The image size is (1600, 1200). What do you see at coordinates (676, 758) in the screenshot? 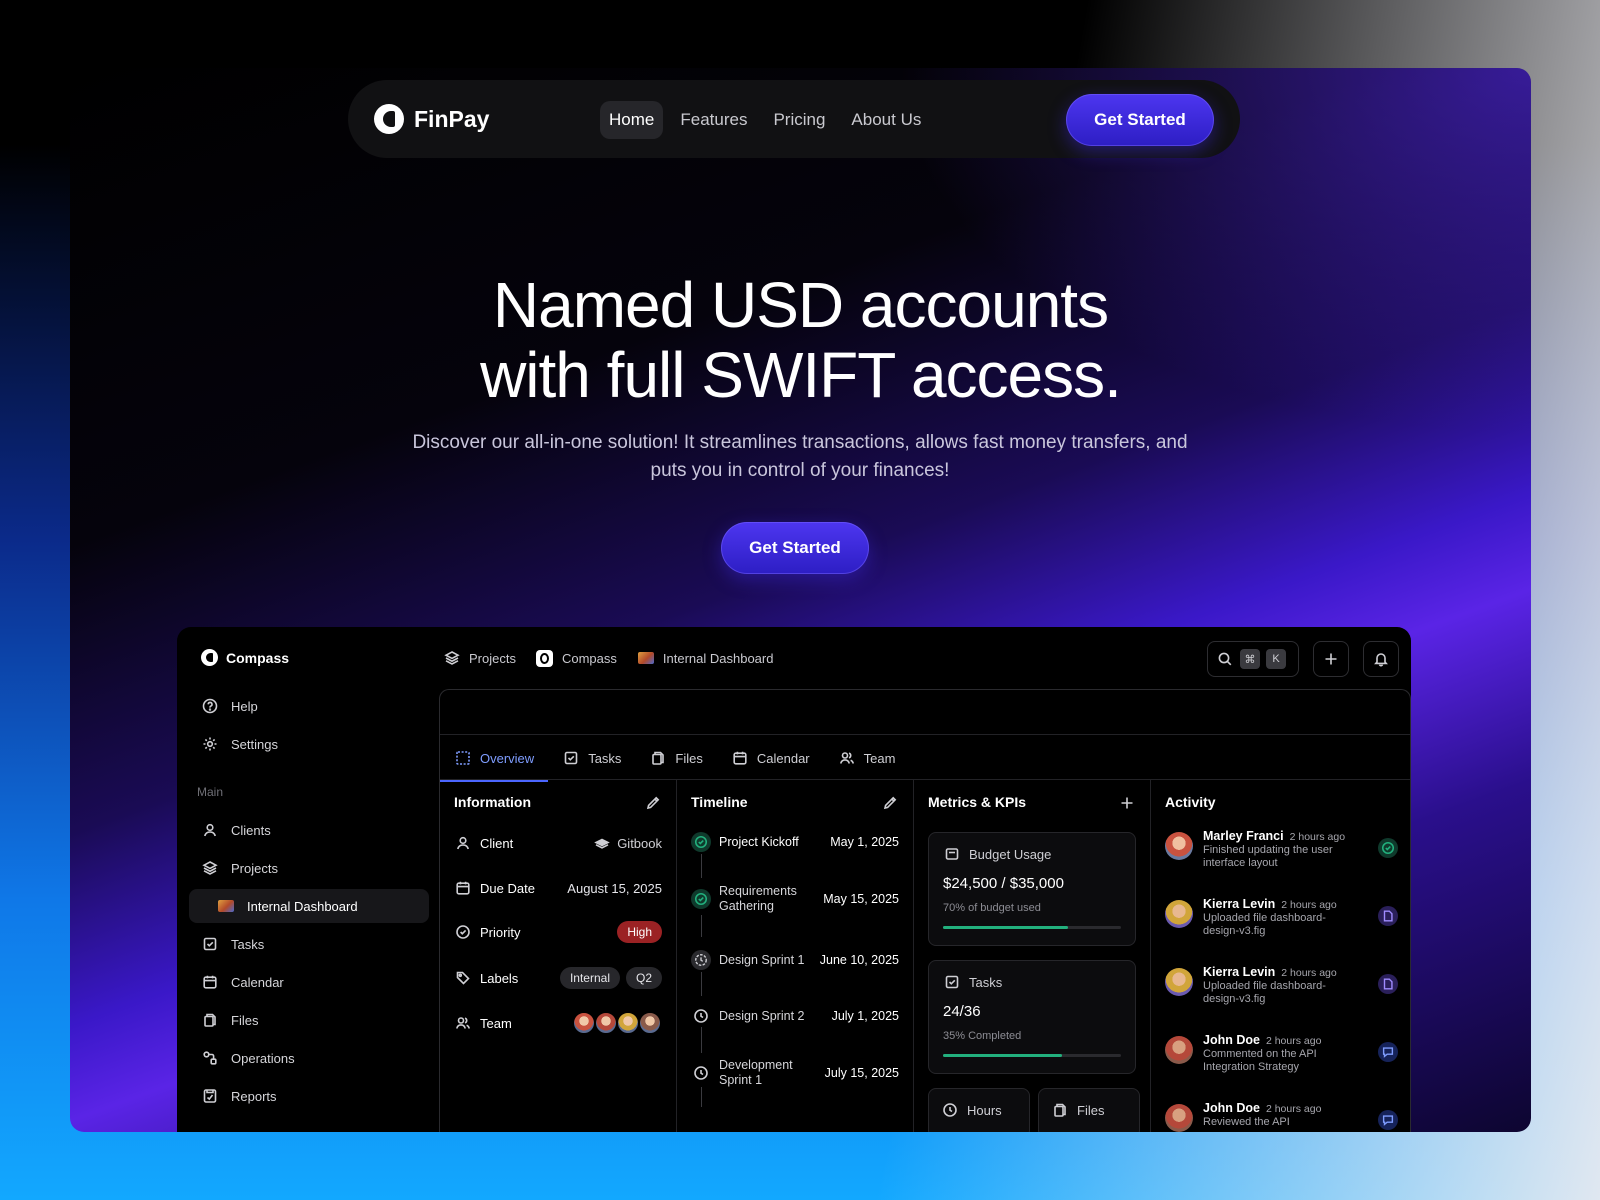
I see `tab-files: Files` at bounding box center [676, 758].